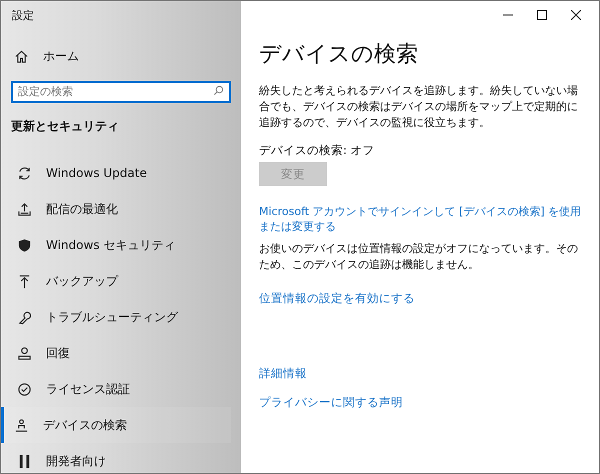 The image size is (600, 474). What do you see at coordinates (116, 209) in the screenshot?
I see `sidebar-item: 配信の最適化` at bounding box center [116, 209].